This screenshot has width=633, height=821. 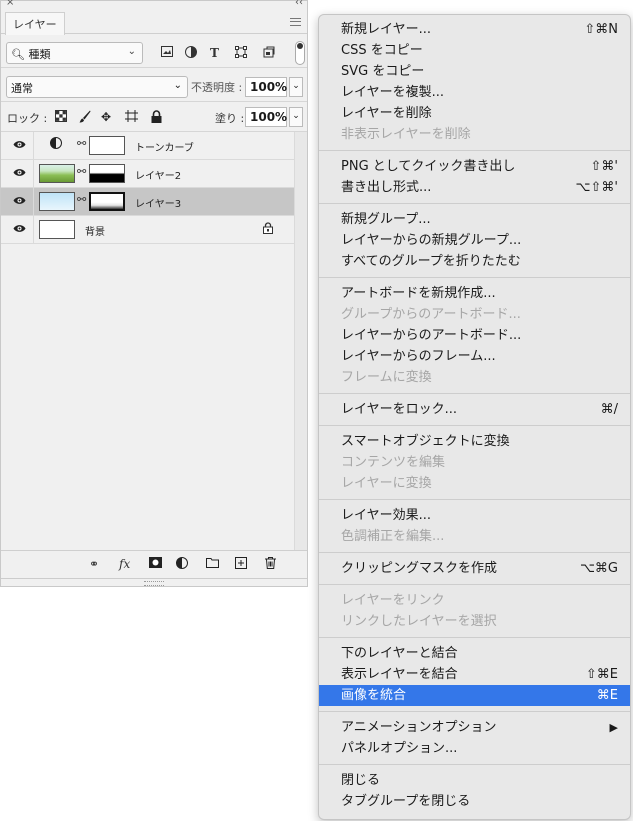 What do you see at coordinates (299, 4) in the screenshot?
I see `collapse-panel-icon: ‹‹` at bounding box center [299, 4].